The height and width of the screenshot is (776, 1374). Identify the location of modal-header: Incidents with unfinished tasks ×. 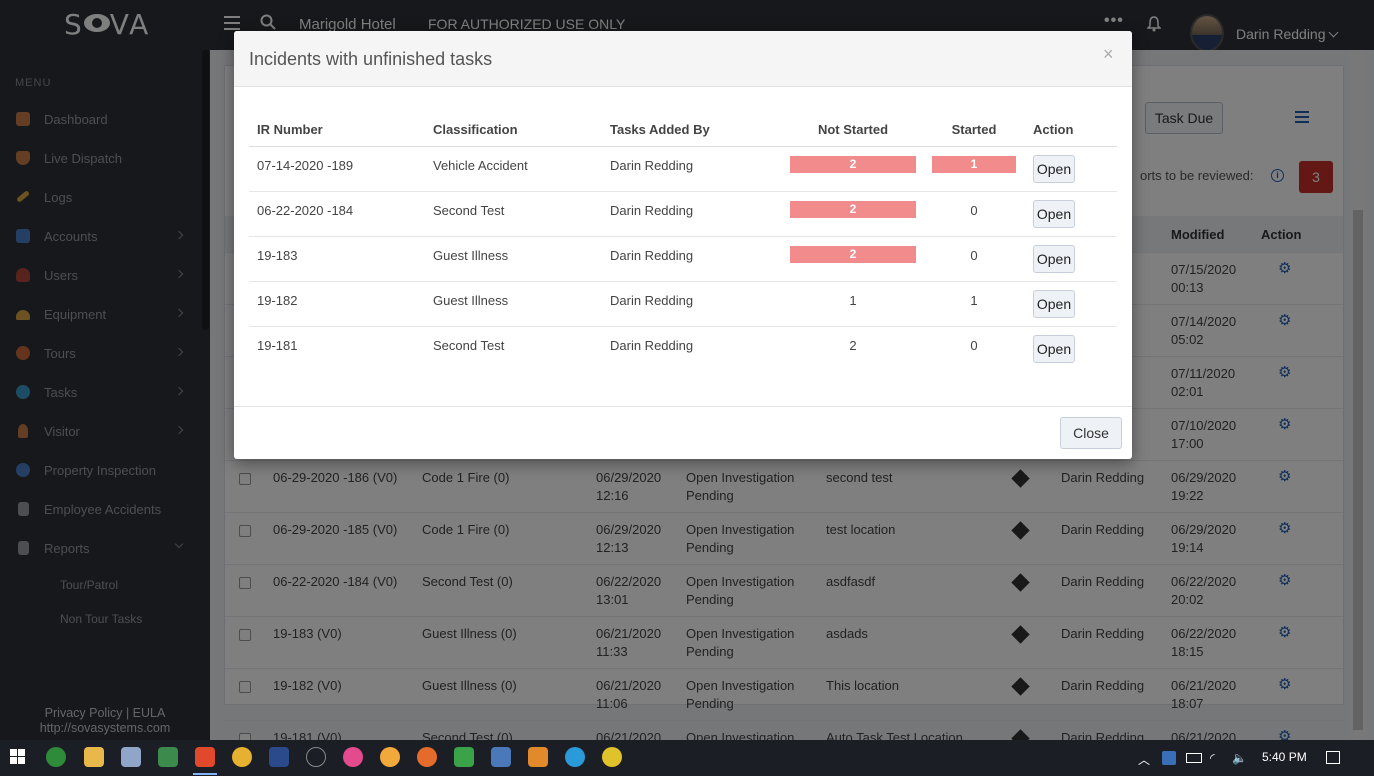
(683, 59).